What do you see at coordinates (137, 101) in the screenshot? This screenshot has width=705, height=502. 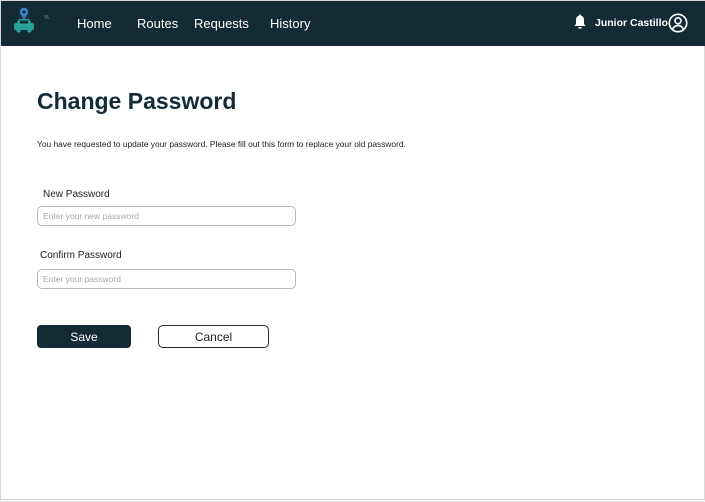 I see `page-title: Change Password` at bounding box center [137, 101].